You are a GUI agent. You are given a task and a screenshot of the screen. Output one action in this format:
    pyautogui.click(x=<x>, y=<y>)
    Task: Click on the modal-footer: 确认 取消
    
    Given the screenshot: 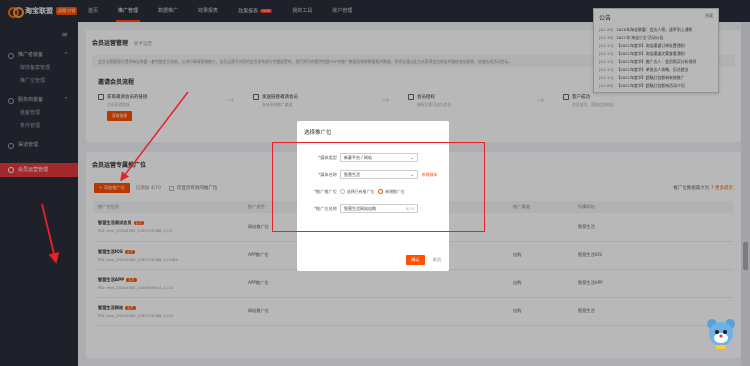 What is the action you would take?
    pyautogui.click(x=423, y=260)
    